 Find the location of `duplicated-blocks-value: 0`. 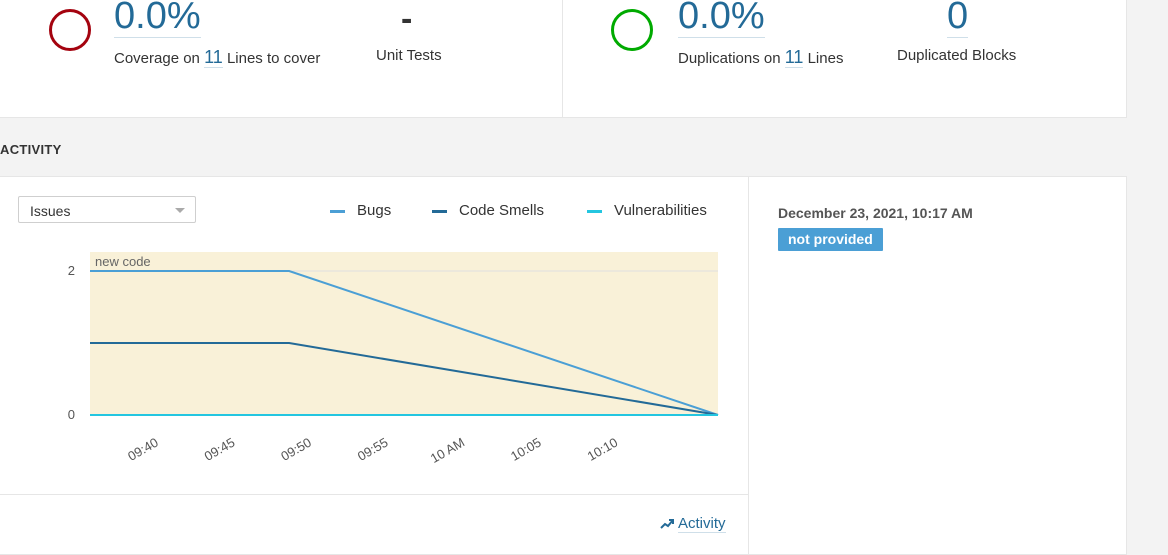

duplicated-blocks-value: 0 is located at coordinates (958, 19).